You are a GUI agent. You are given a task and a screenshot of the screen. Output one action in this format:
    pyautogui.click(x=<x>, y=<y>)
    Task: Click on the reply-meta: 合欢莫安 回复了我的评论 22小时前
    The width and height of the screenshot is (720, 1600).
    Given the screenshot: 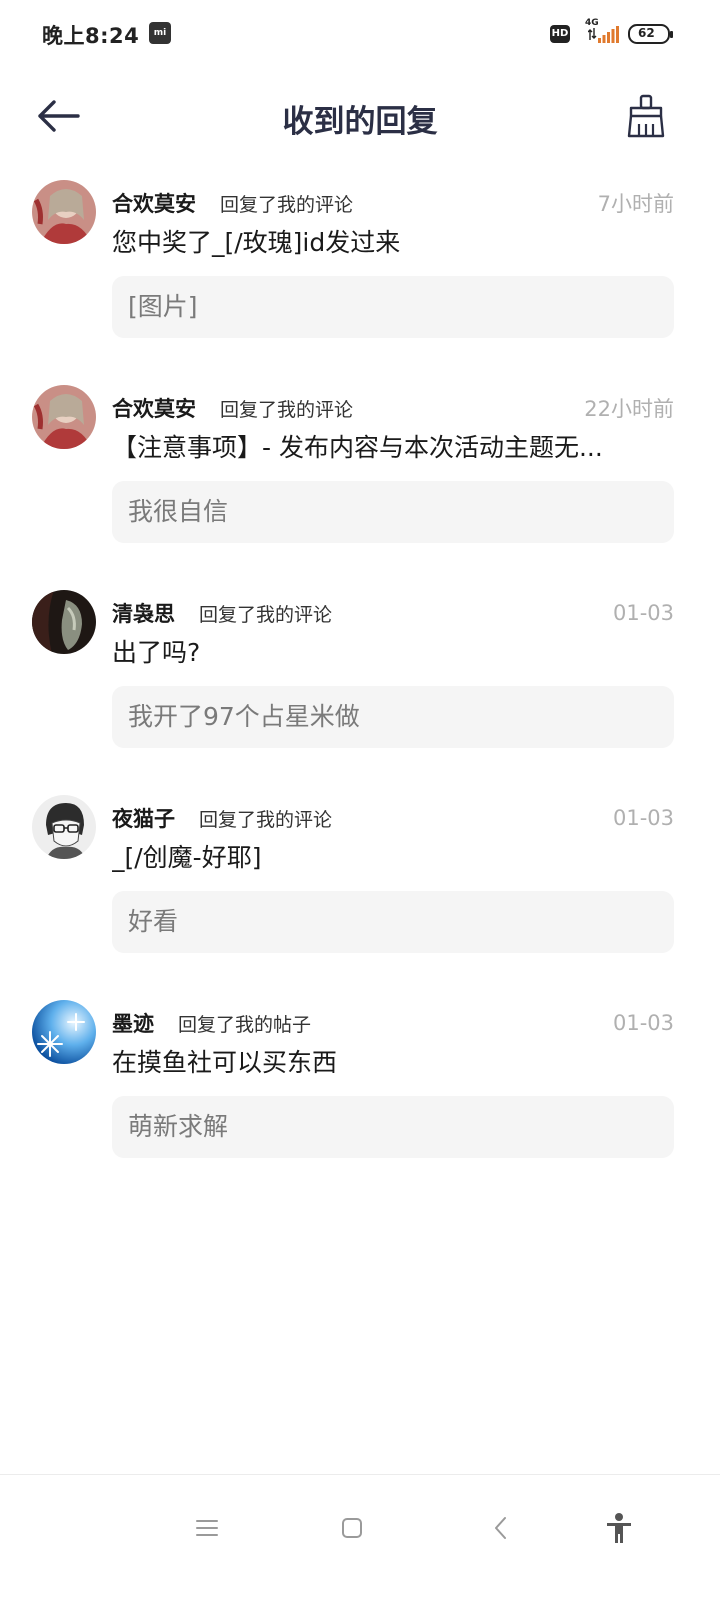 What is the action you would take?
    pyautogui.click(x=393, y=408)
    